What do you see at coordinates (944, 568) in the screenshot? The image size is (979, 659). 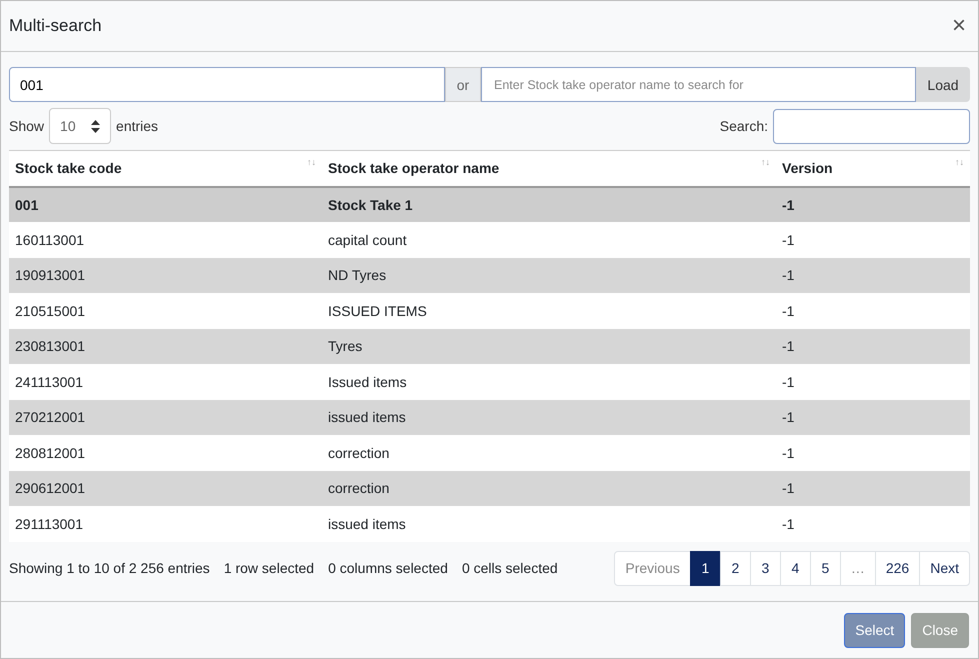 I see `page-button: Next` at bounding box center [944, 568].